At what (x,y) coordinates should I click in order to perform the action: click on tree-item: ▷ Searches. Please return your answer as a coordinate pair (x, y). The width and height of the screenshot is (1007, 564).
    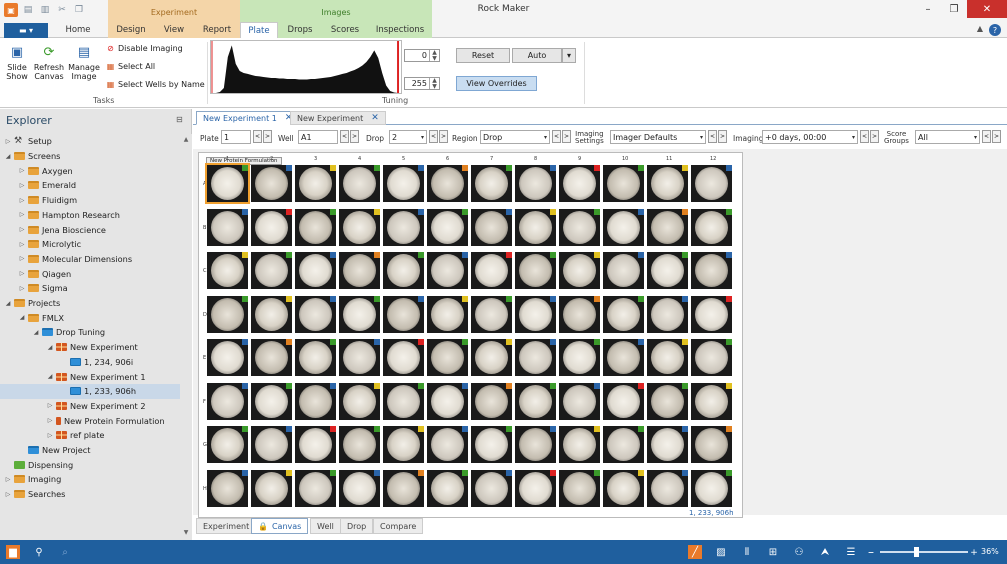
    Looking at the image, I should click on (90, 494).